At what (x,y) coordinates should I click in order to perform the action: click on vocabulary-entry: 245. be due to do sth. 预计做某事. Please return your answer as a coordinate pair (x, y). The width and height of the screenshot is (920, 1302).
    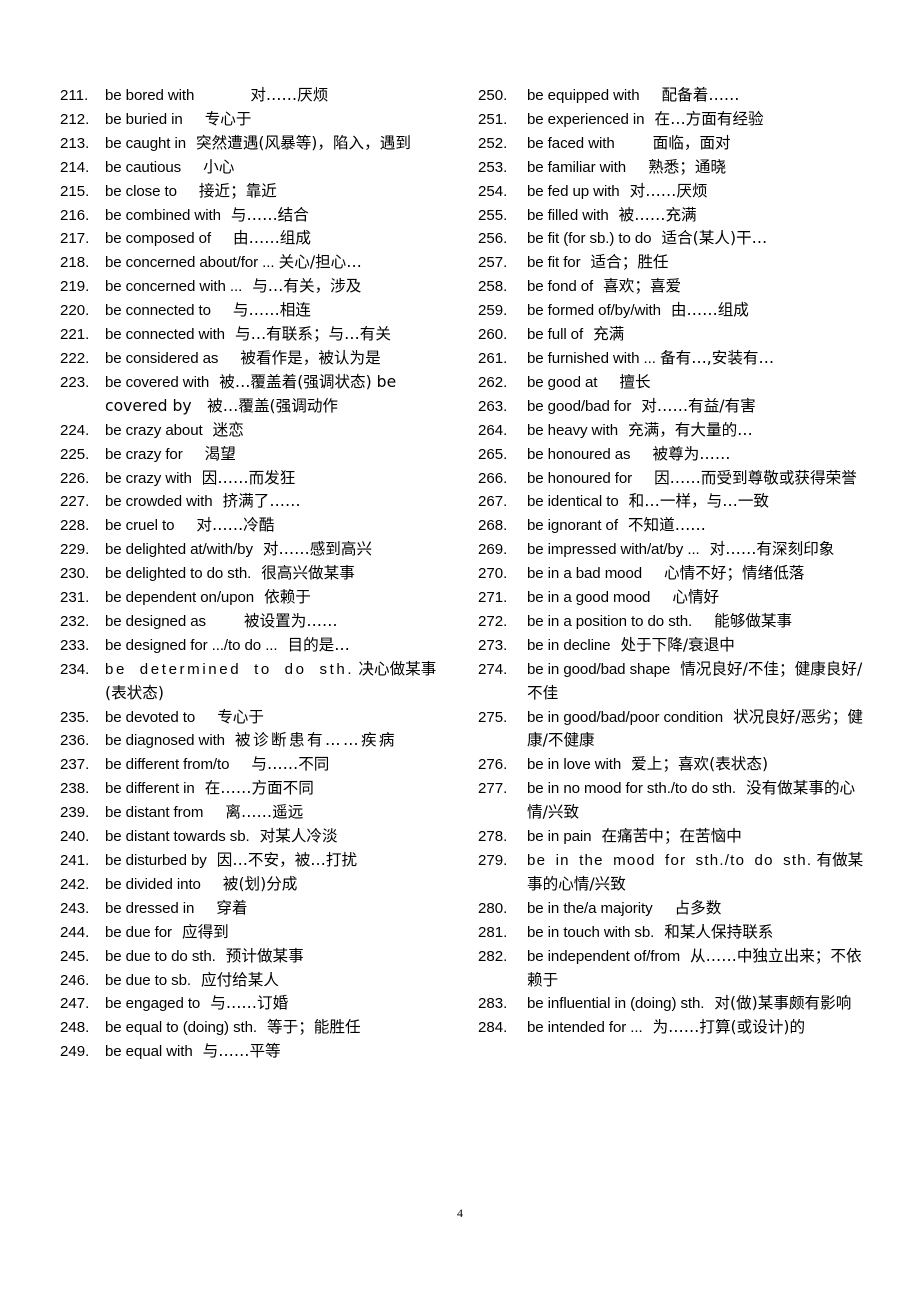
    Looking at the image, I should click on (257, 957).